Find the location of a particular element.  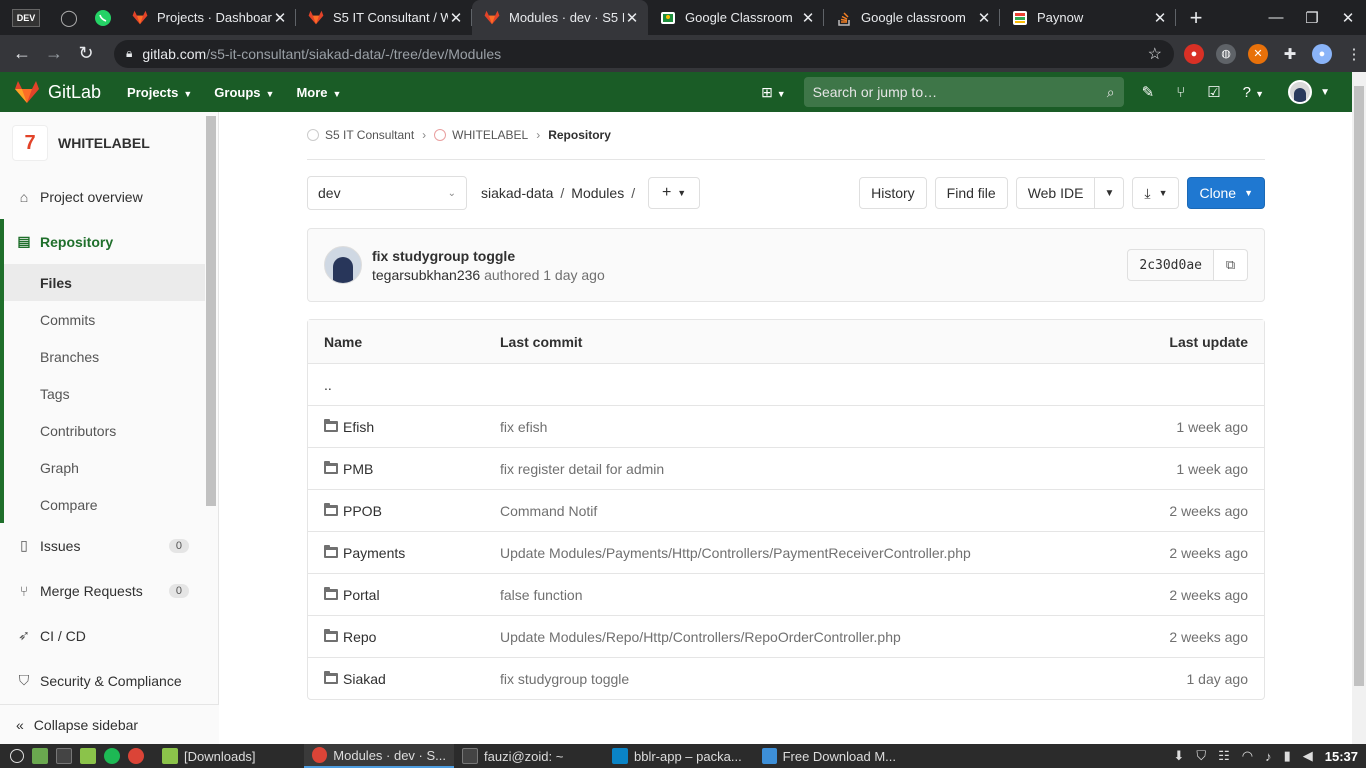

sidebar-item-graph: Graph is located at coordinates (104, 467).